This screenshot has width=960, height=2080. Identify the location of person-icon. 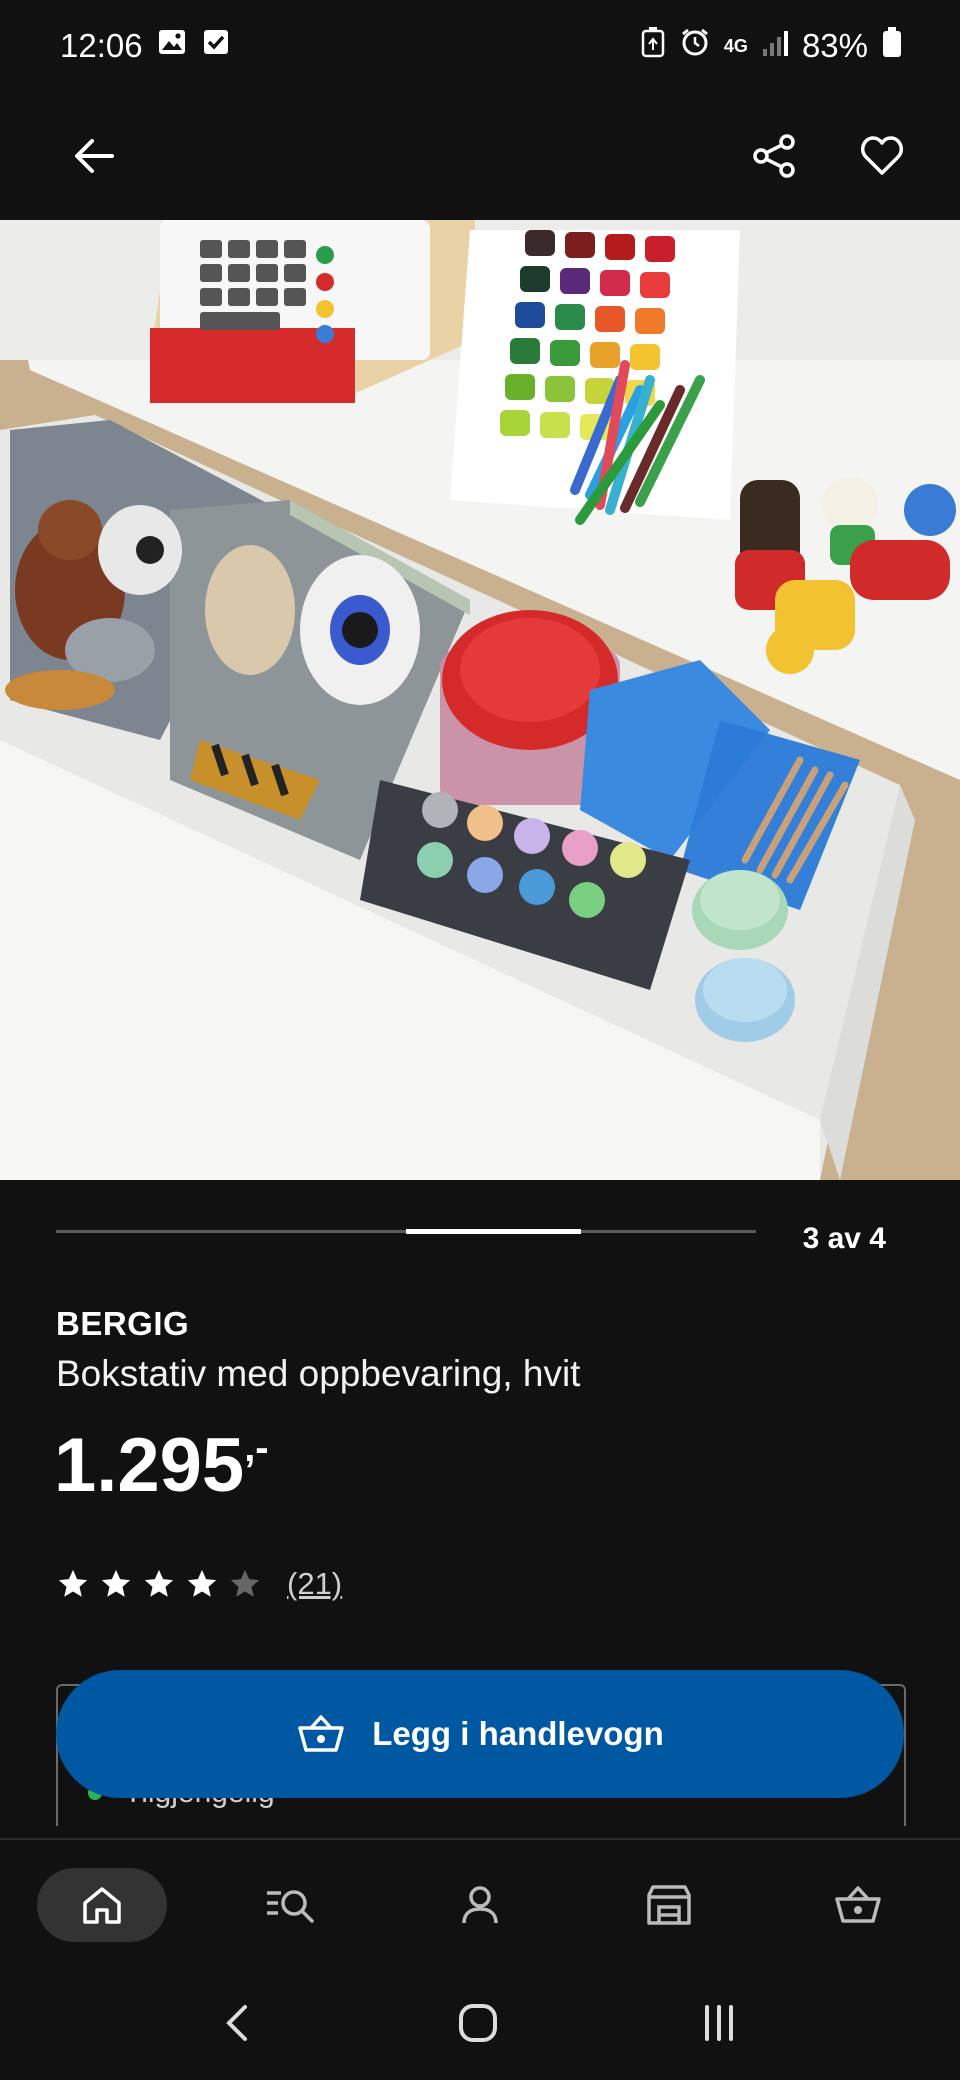
(480, 1905).